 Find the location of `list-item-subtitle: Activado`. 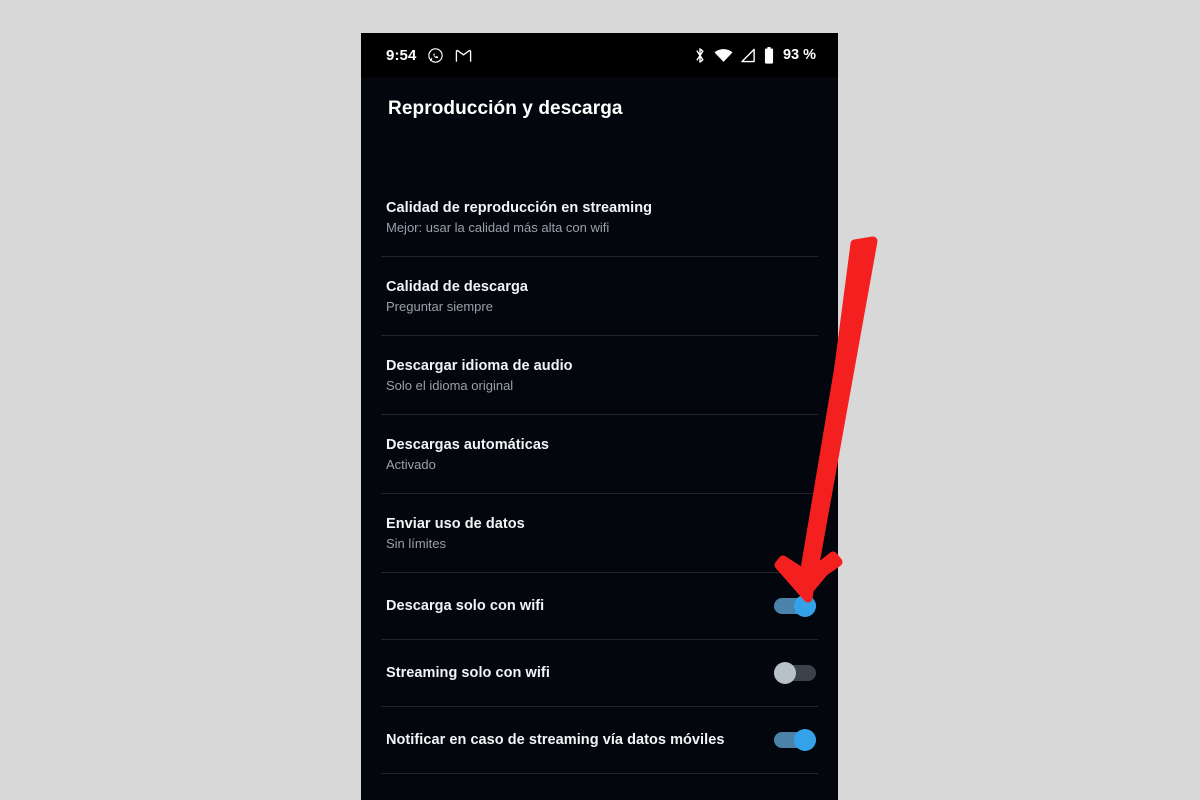

list-item-subtitle: Activado is located at coordinates (411, 464).